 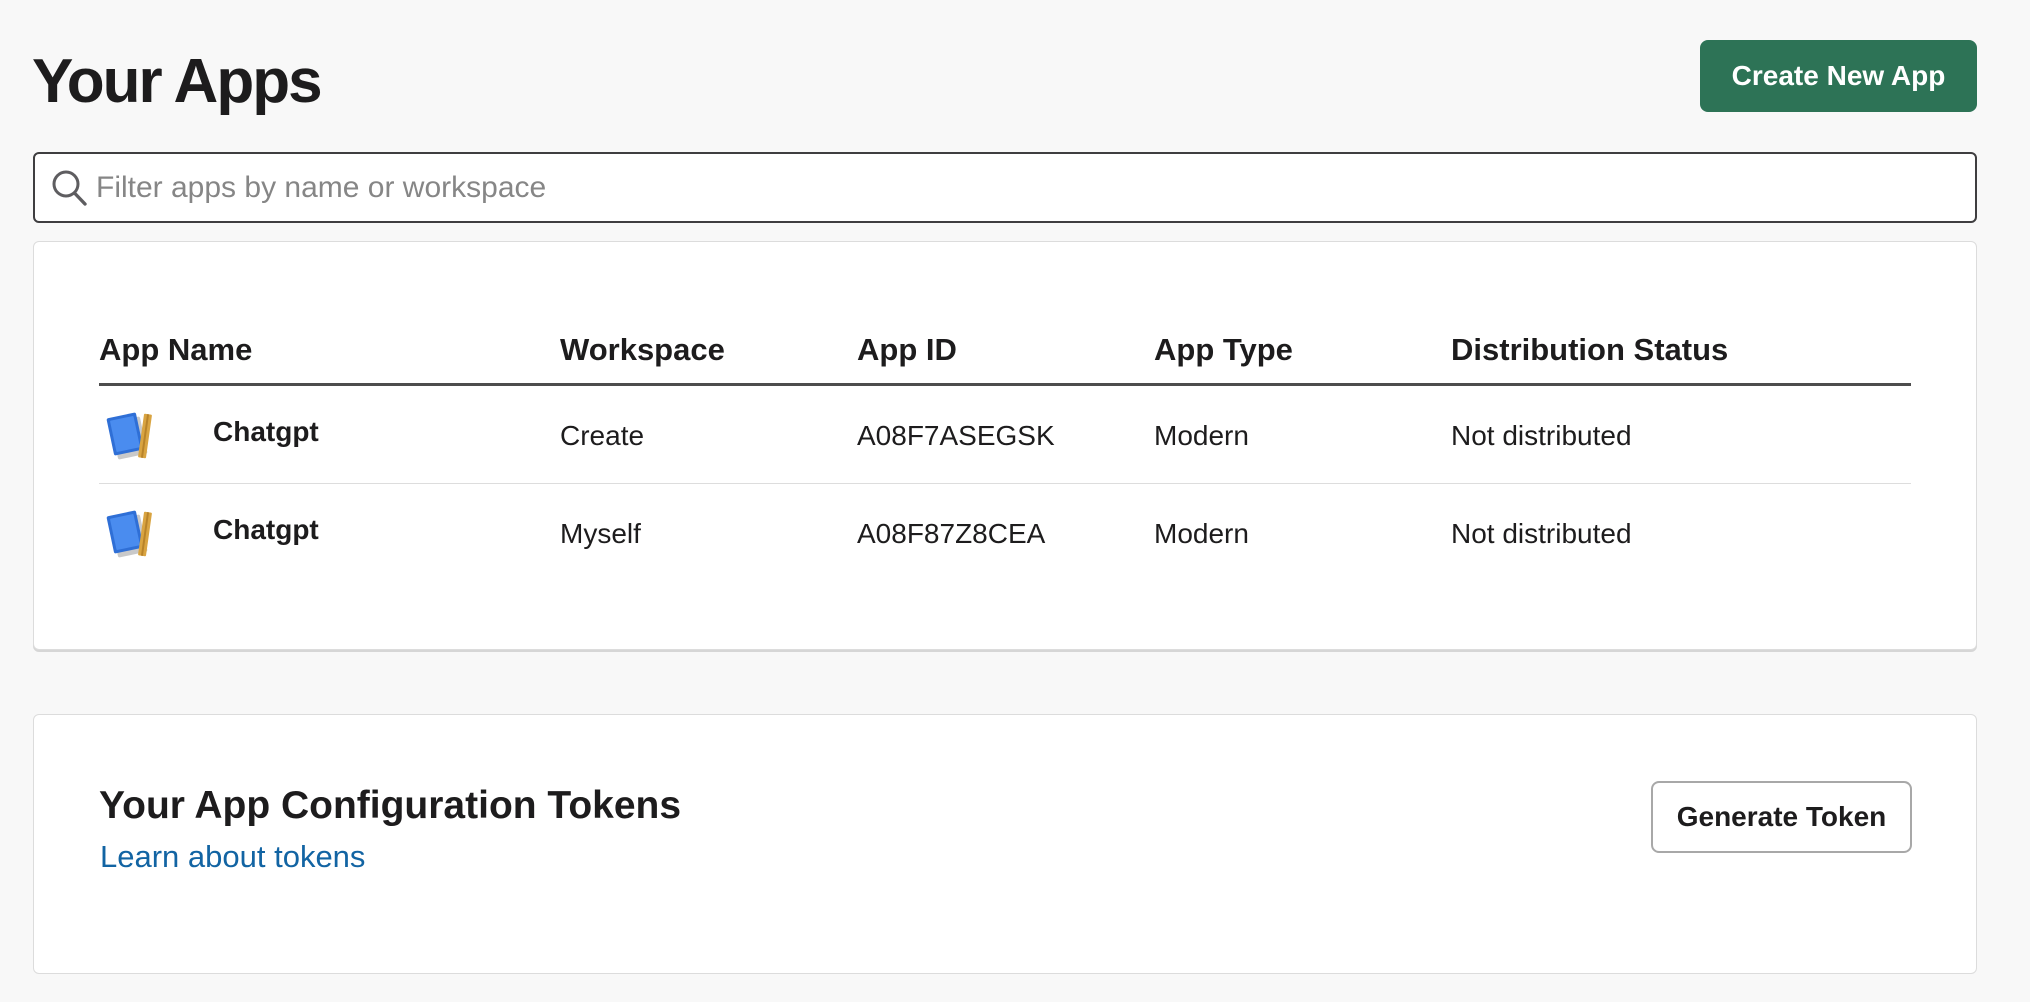 I want to click on search-input, so click(x=1034, y=187).